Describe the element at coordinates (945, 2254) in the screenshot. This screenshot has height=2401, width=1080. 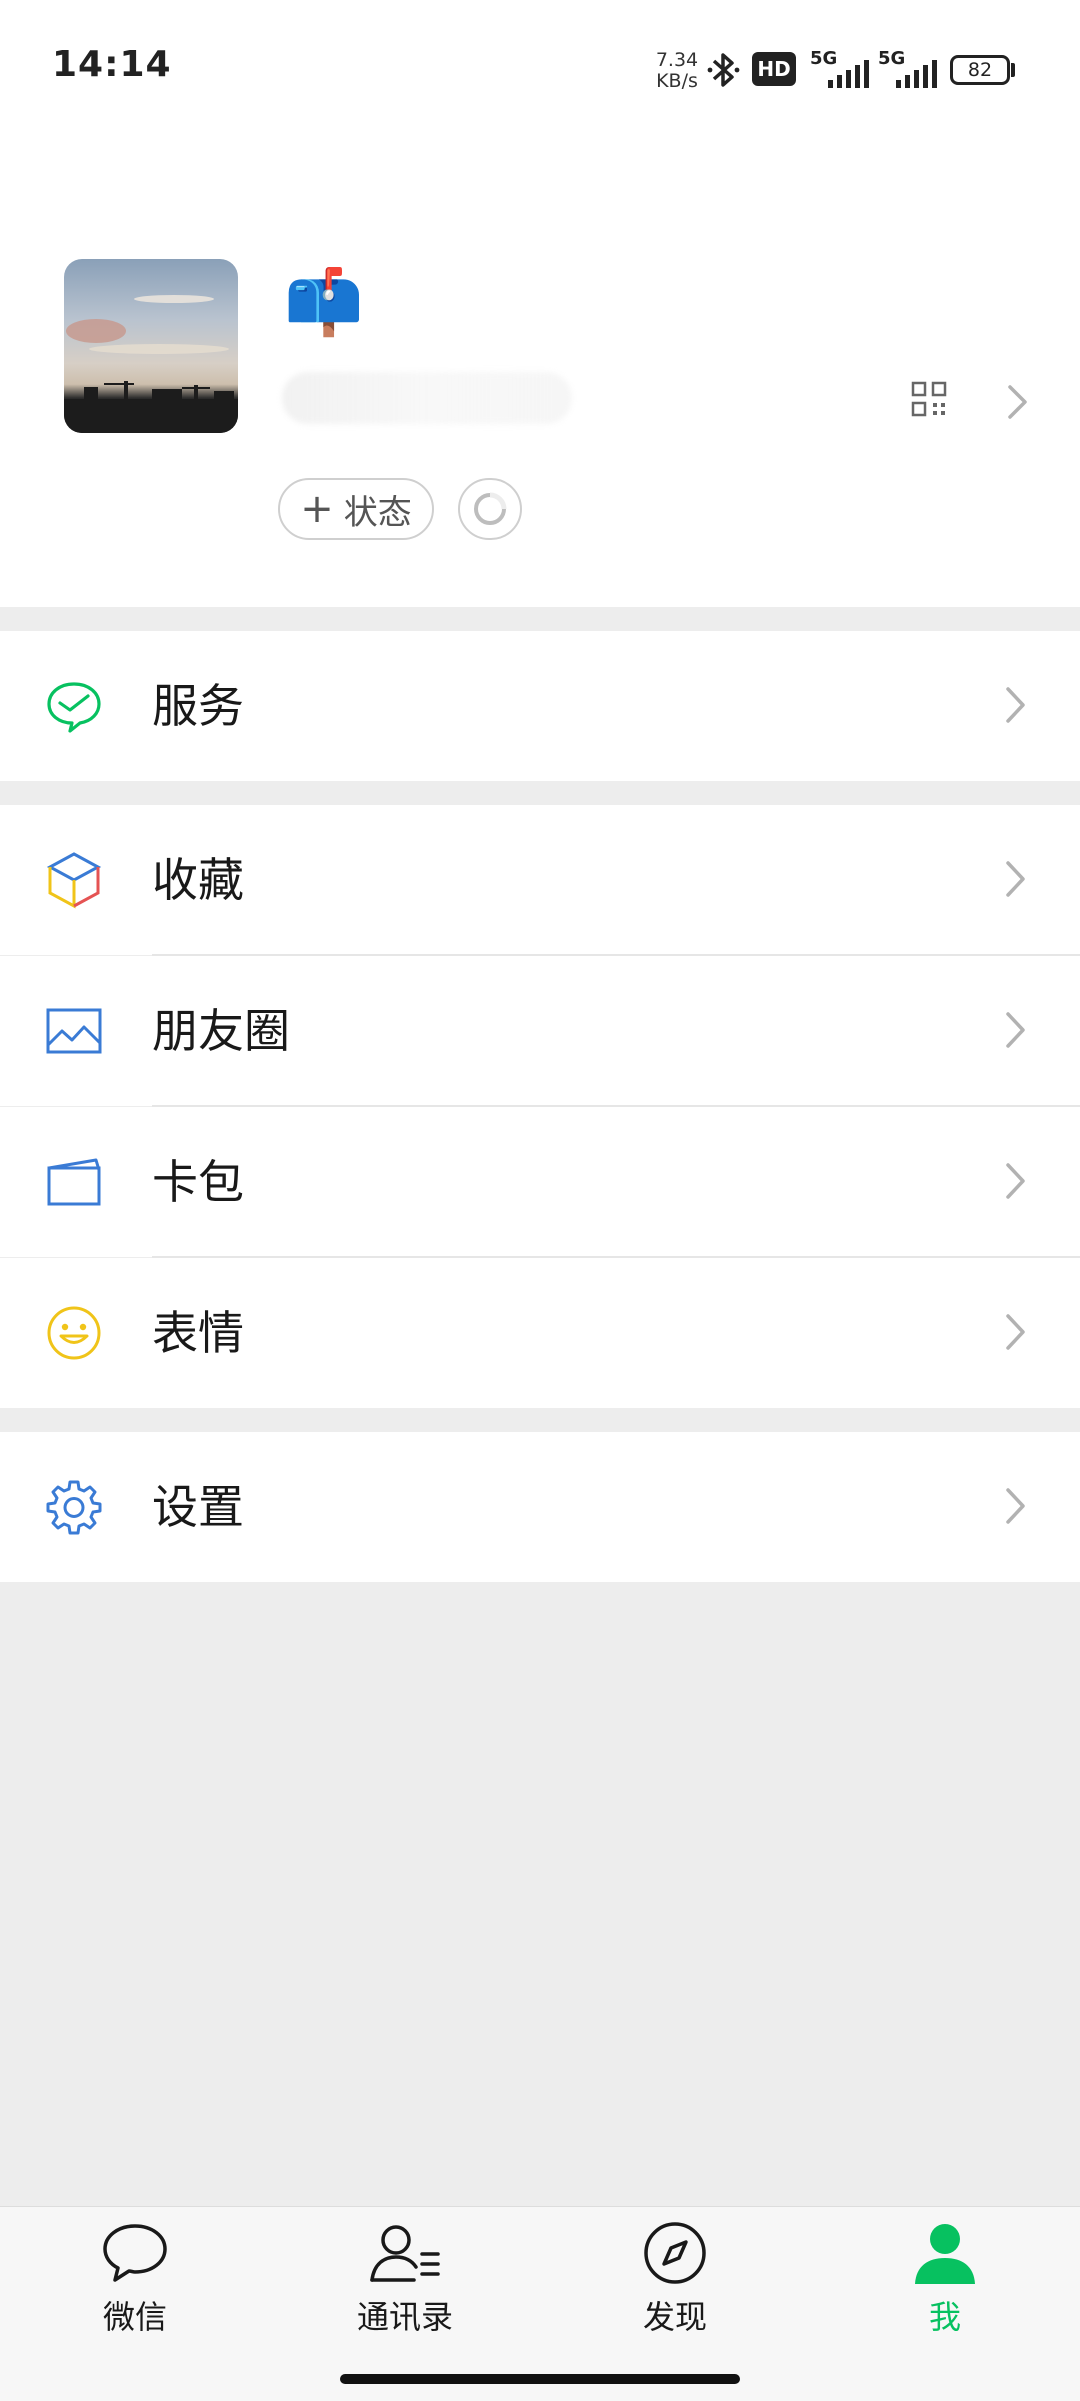
I see `me-person-icon` at that location.